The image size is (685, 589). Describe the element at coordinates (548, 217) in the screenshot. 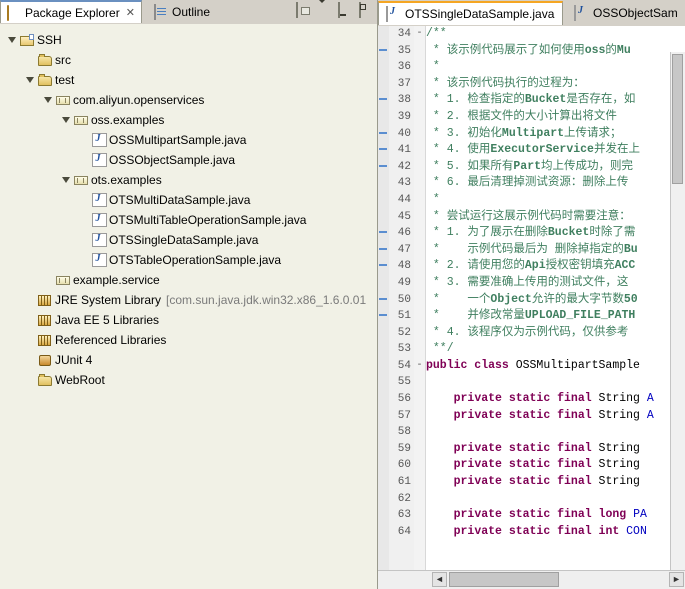

I see `code-line: * 尝试运行这展示例代码时需要注意：` at that location.